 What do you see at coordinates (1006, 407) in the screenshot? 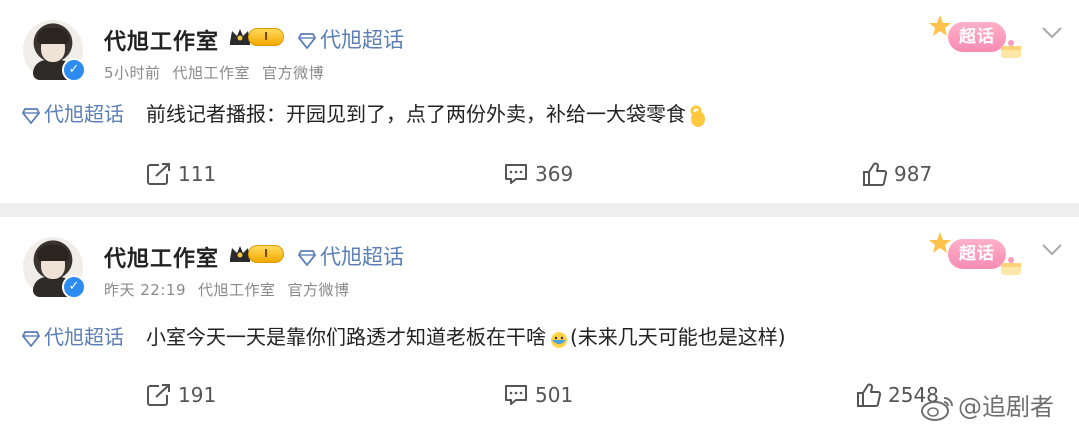
I see `watermark-text: @追剧者` at bounding box center [1006, 407].